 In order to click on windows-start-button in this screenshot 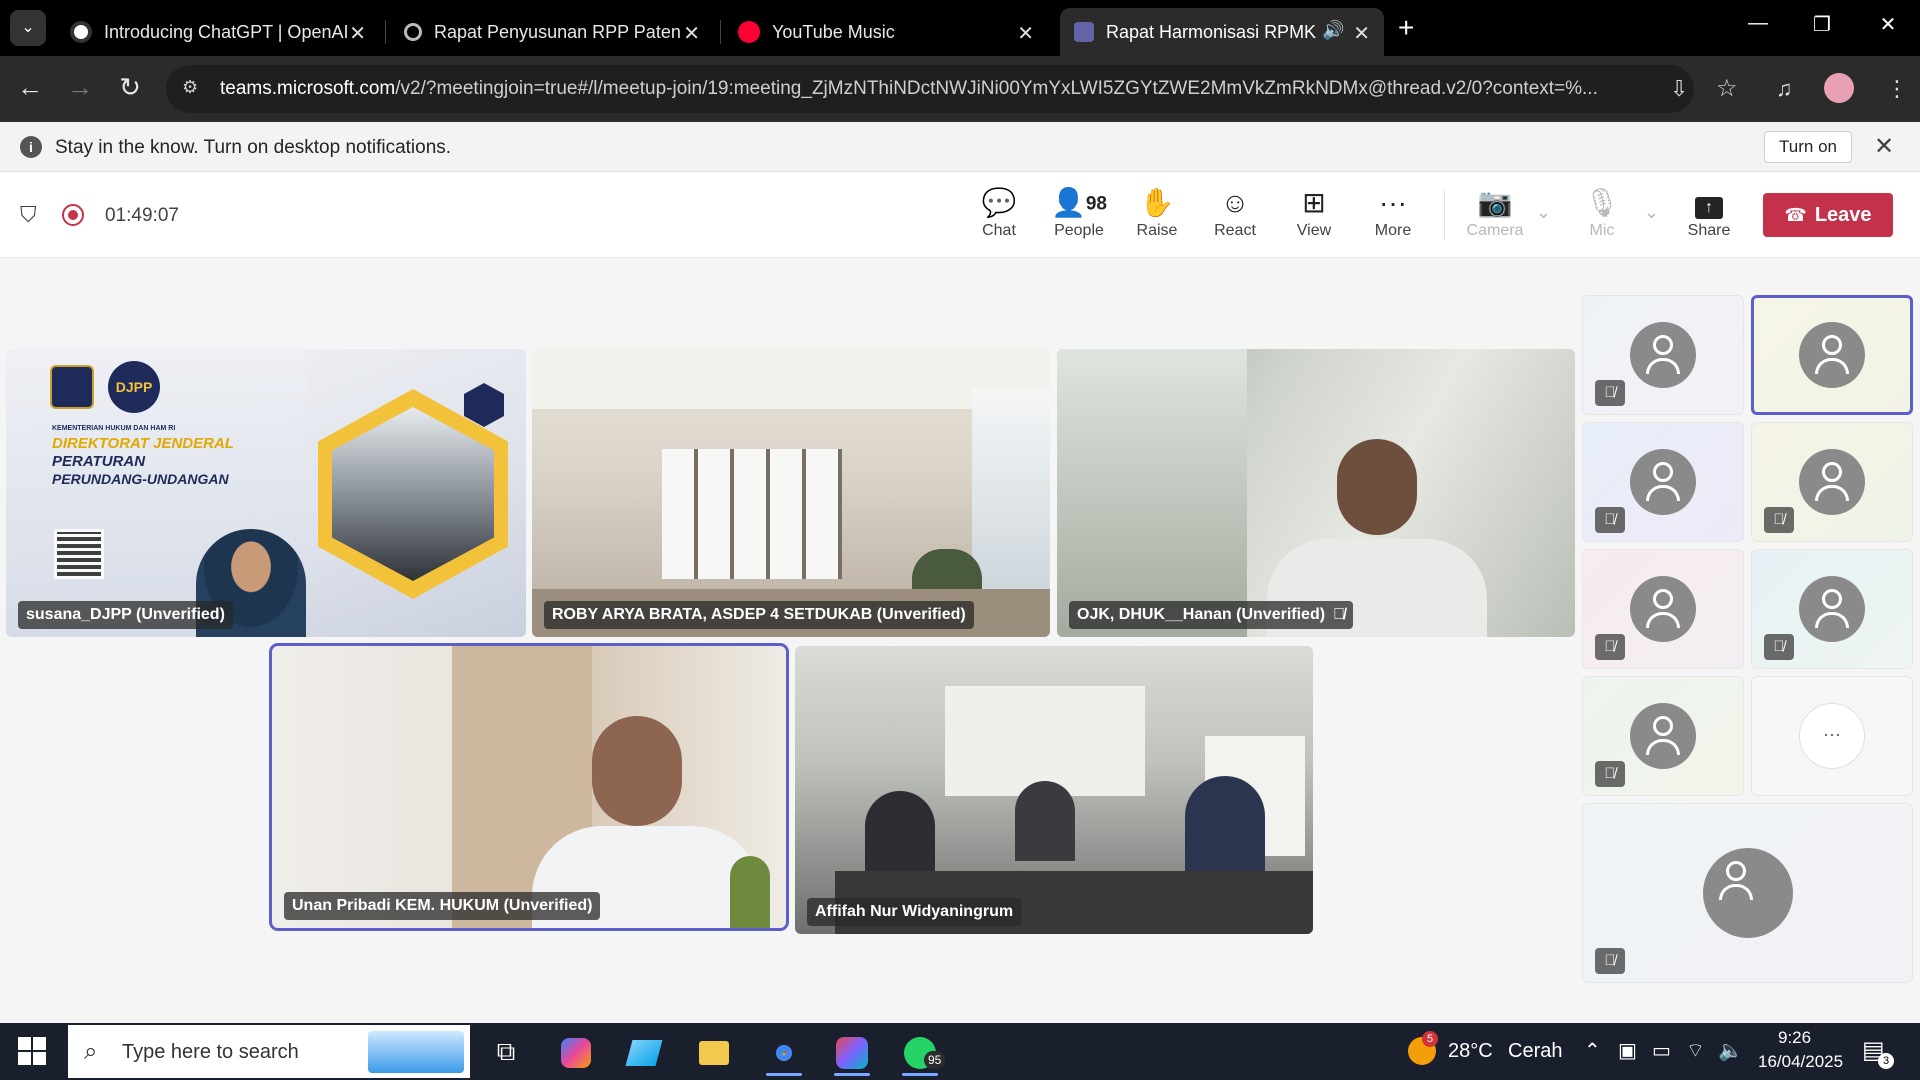, I will do `click(32, 1051)`.